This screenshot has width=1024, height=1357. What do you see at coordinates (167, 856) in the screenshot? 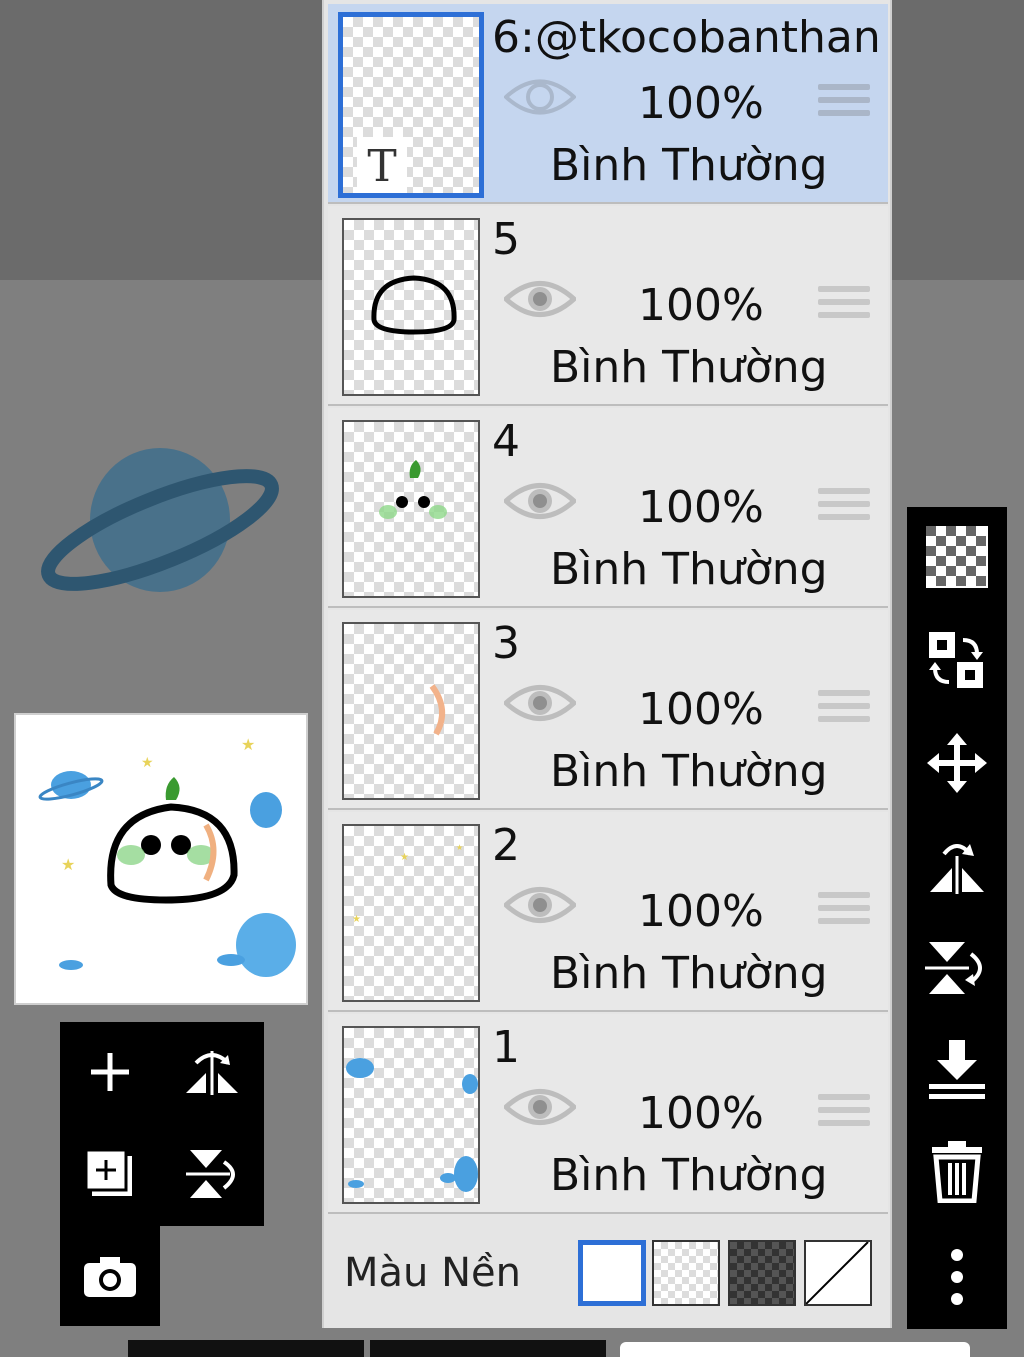
I see `preview-illustration: ★ ★ ★` at bounding box center [167, 856].